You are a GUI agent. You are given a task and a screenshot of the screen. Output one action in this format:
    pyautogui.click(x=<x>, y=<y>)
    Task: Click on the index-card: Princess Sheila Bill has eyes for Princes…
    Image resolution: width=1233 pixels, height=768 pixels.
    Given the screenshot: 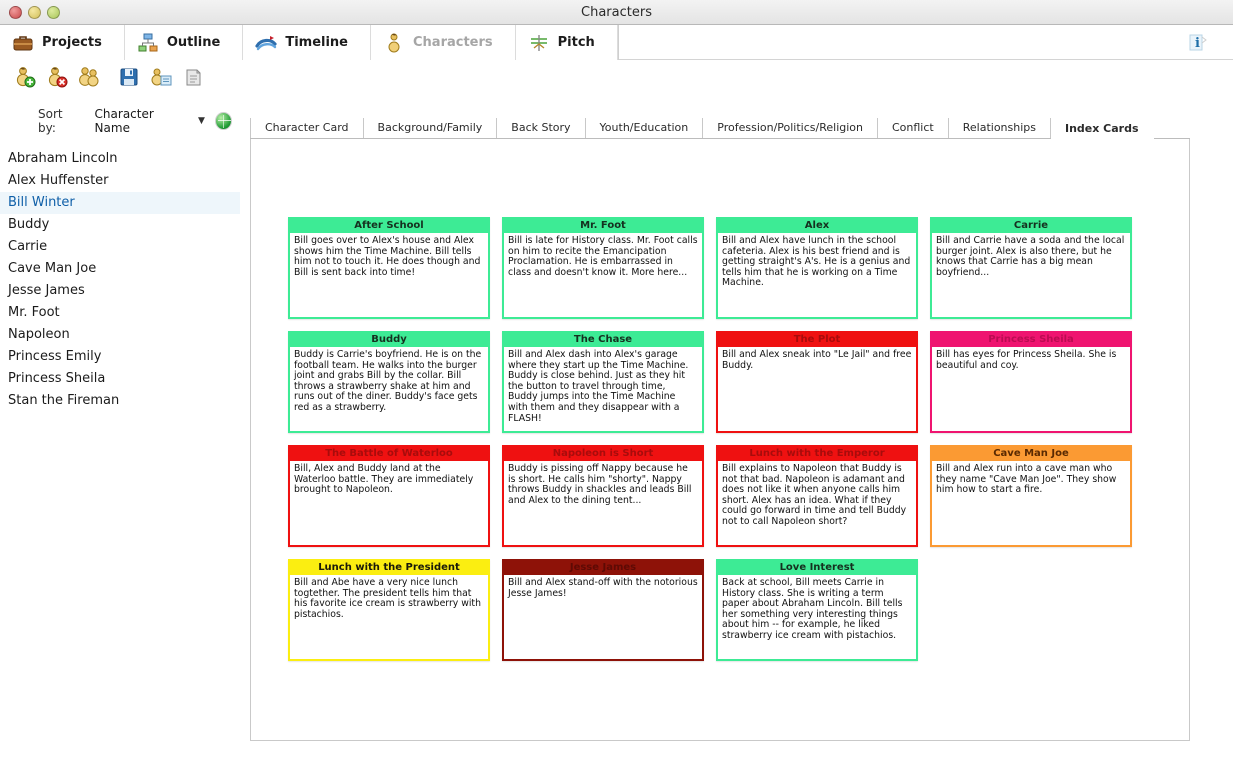 What is the action you would take?
    pyautogui.click(x=1031, y=382)
    